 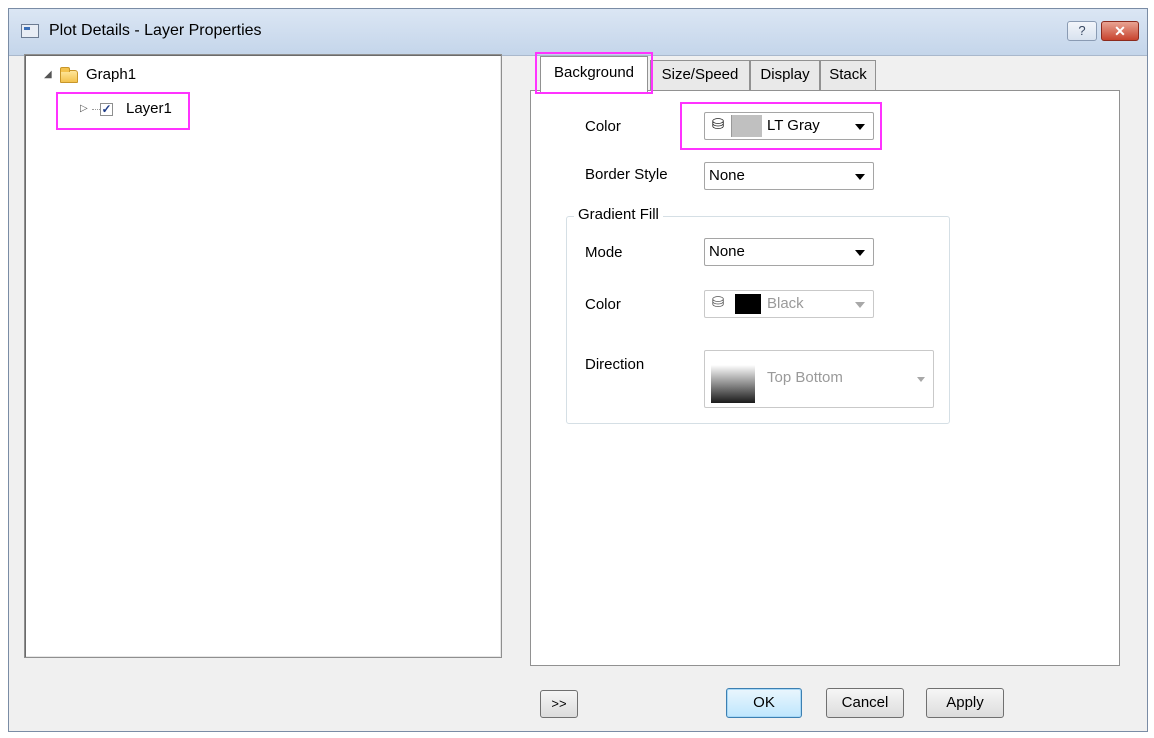 I want to click on title-bar: Plot Details - Layer Properties ? ✕, so click(x=578, y=32).